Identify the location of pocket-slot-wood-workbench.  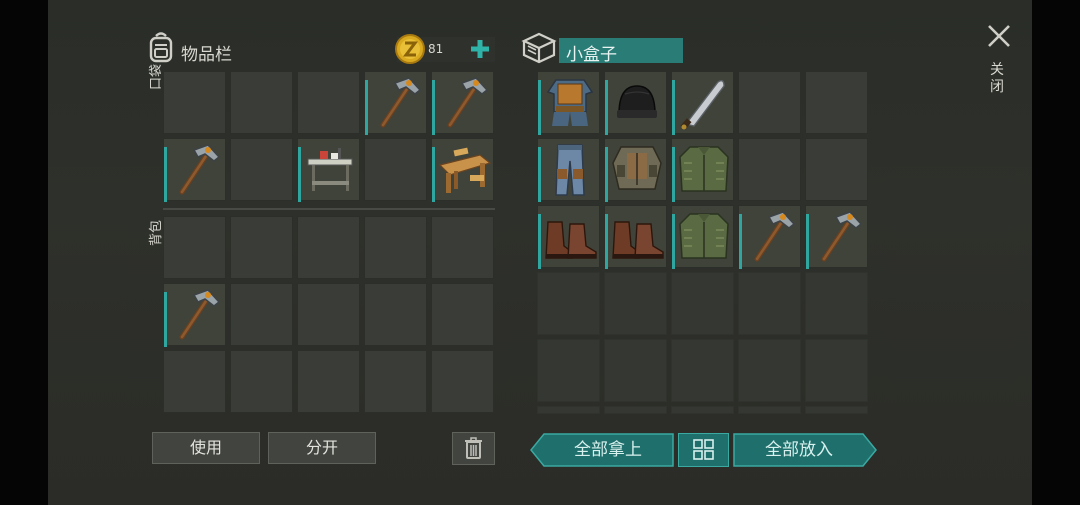
(462, 170).